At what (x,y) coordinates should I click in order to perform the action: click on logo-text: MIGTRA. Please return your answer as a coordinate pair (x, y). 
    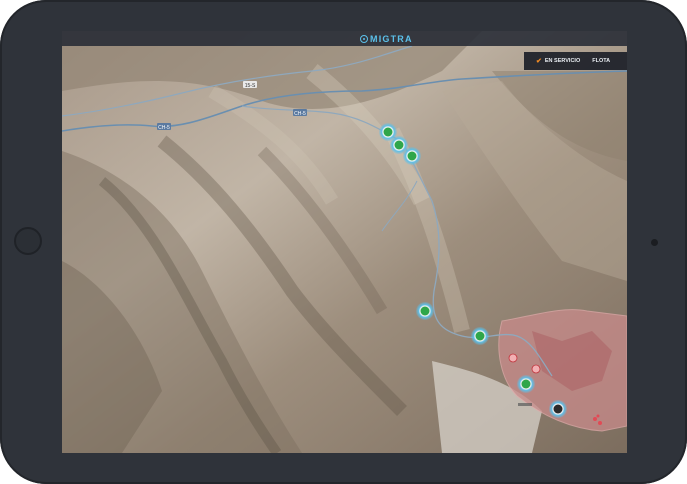
    Looking at the image, I should click on (391, 38).